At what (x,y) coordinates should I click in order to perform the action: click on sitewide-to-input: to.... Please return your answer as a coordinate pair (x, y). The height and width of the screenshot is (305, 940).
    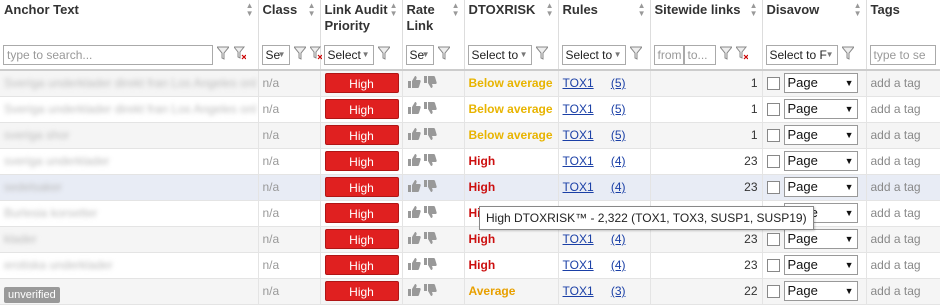
    Looking at the image, I should click on (699, 54).